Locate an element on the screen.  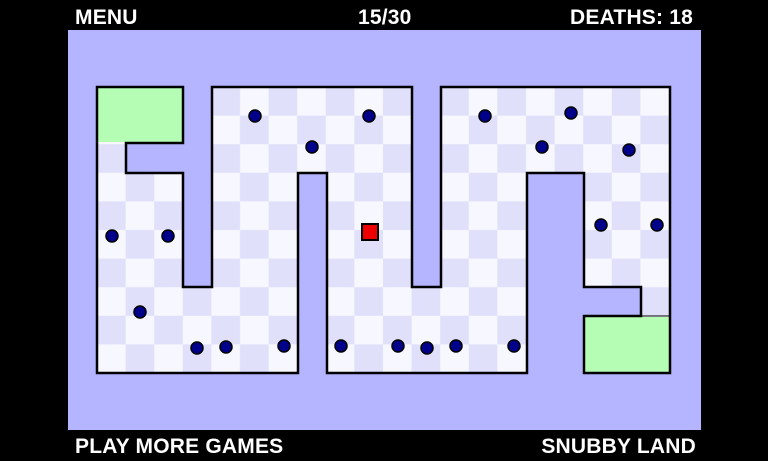
snubby-land-link: SNUBBY LAND is located at coordinates (618, 446).